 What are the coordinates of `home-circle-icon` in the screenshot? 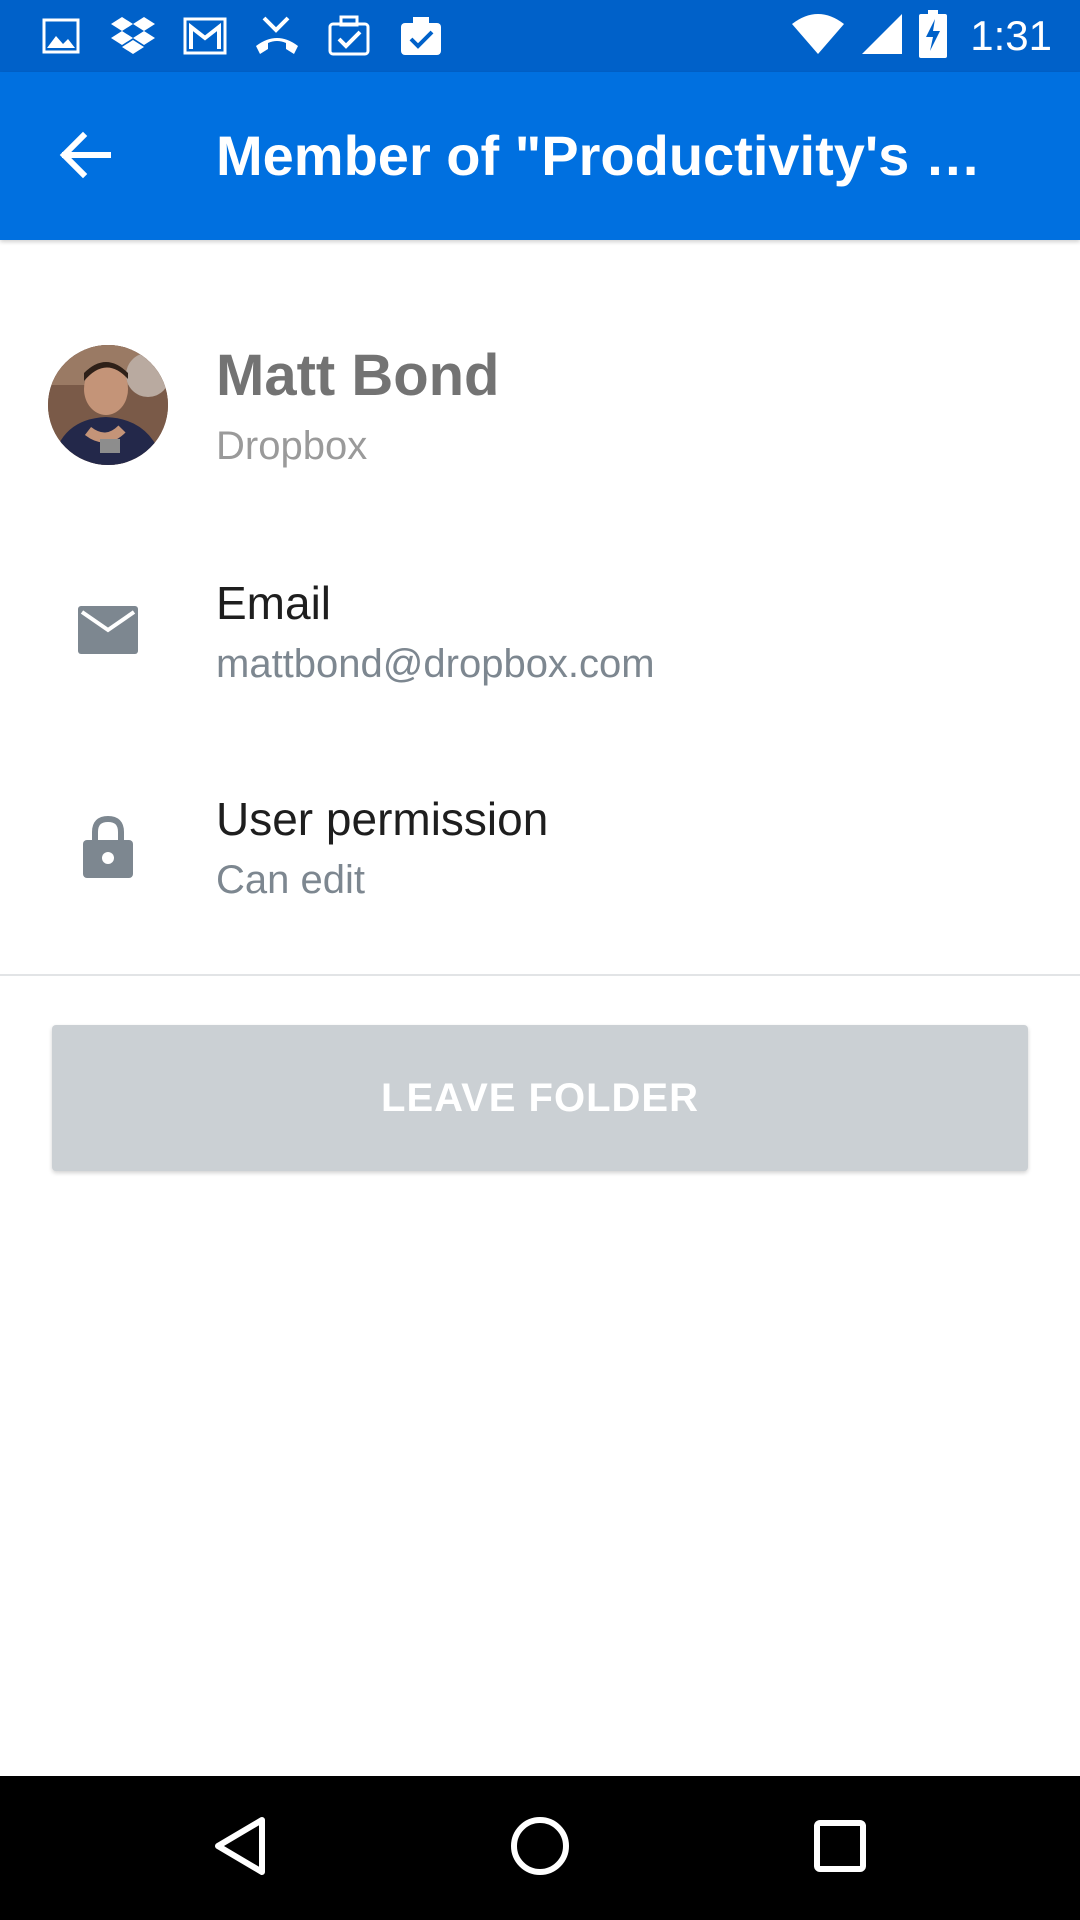 It's located at (540, 1848).